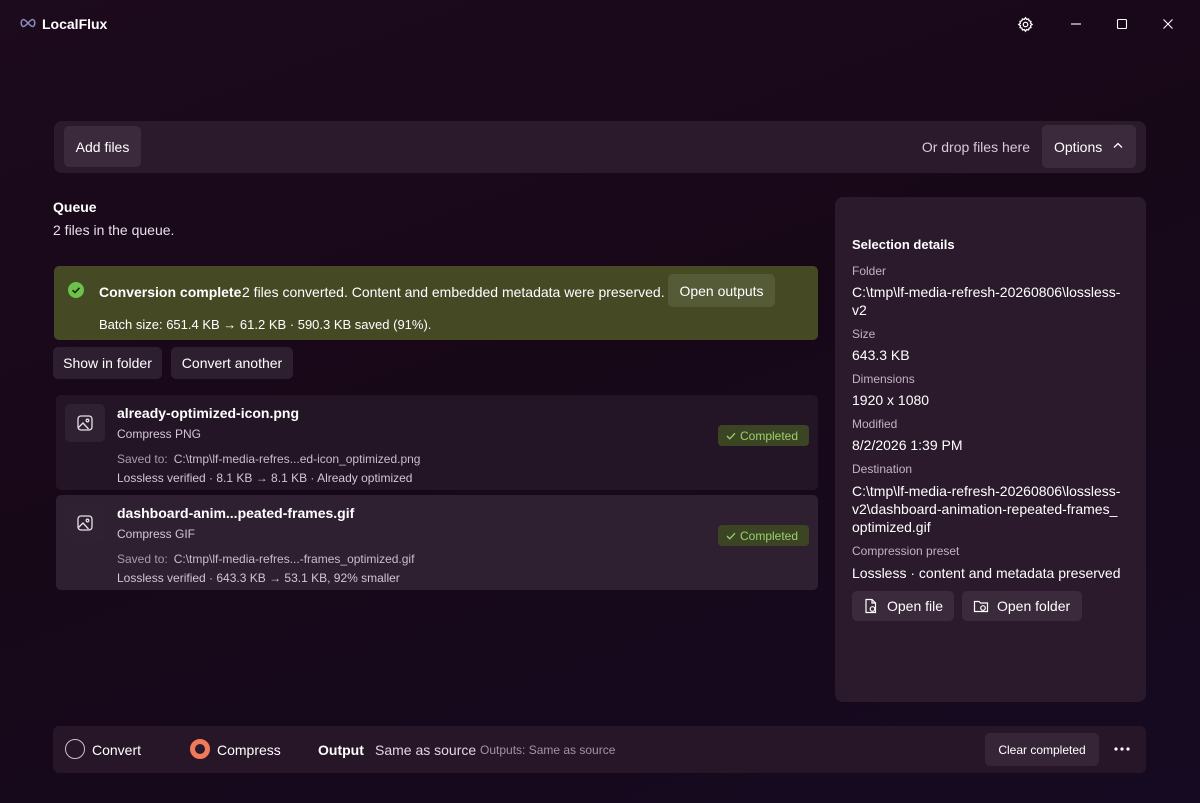 The width and height of the screenshot is (1200, 803). I want to click on outputs-note: Outputs: Same as source, so click(548, 750).